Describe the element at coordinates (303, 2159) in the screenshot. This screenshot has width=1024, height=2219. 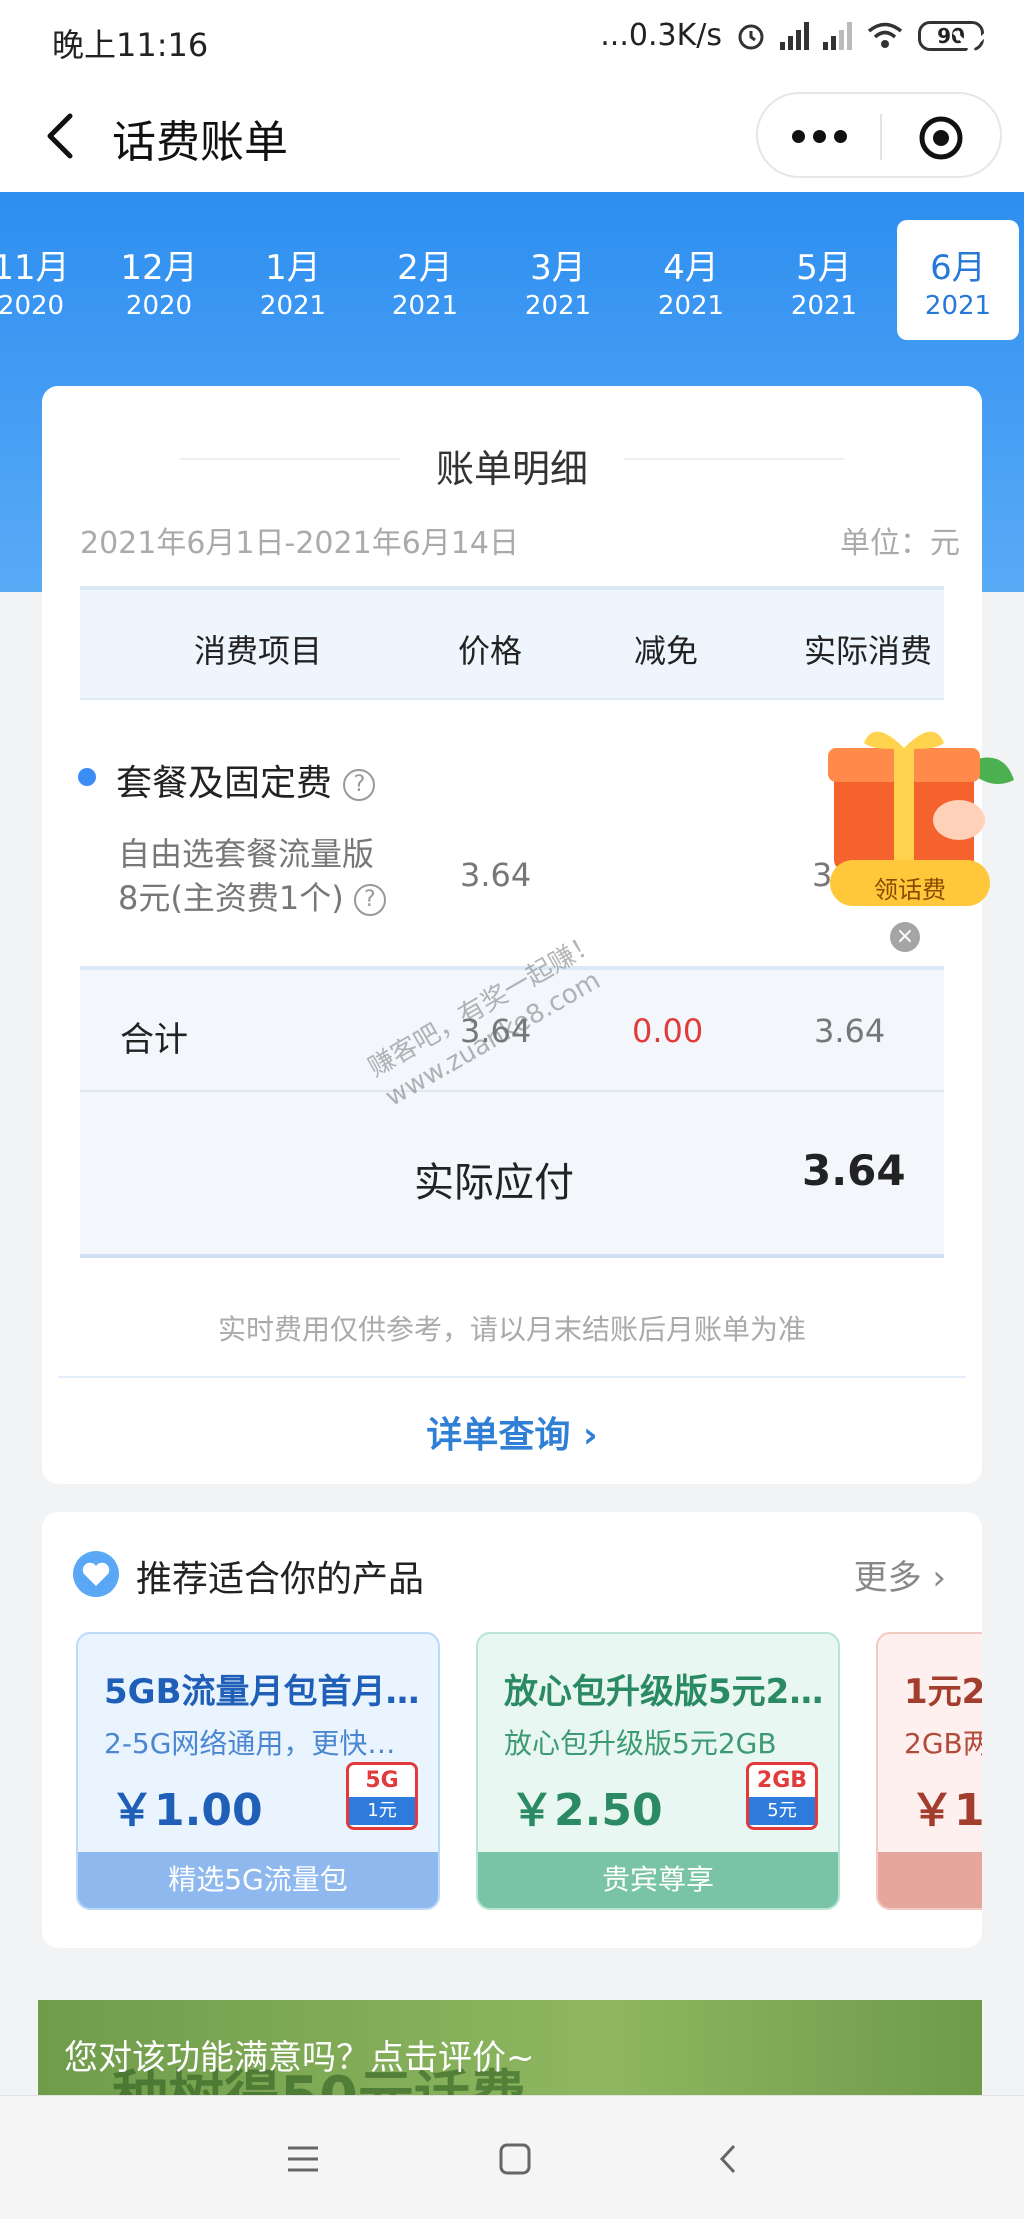
I see `menu-icon` at that location.